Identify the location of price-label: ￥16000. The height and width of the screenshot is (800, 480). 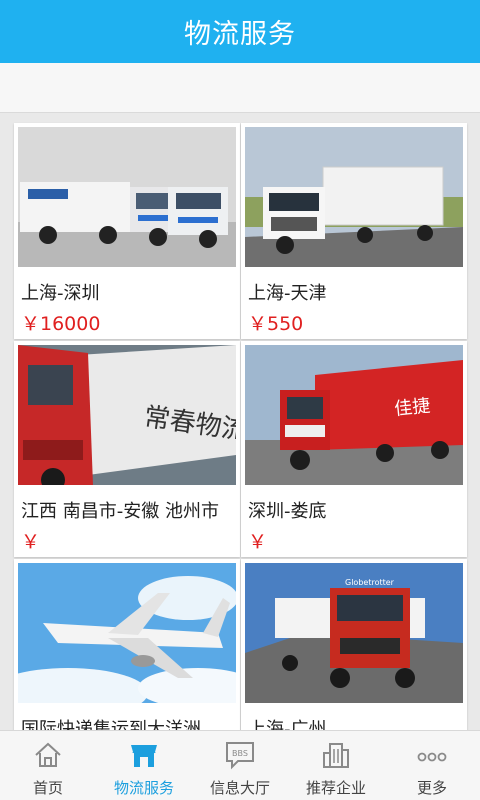
(61, 324).